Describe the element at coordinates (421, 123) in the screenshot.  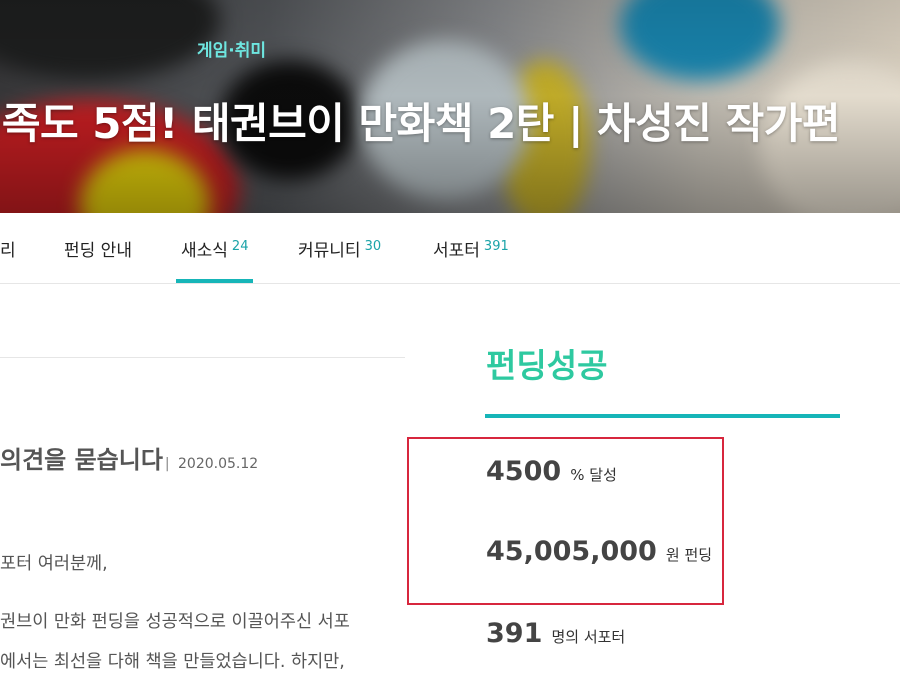
I see `hero-title: 족도 5점! 태권브이 만화책 2탄 | 차성진 작가편` at that location.